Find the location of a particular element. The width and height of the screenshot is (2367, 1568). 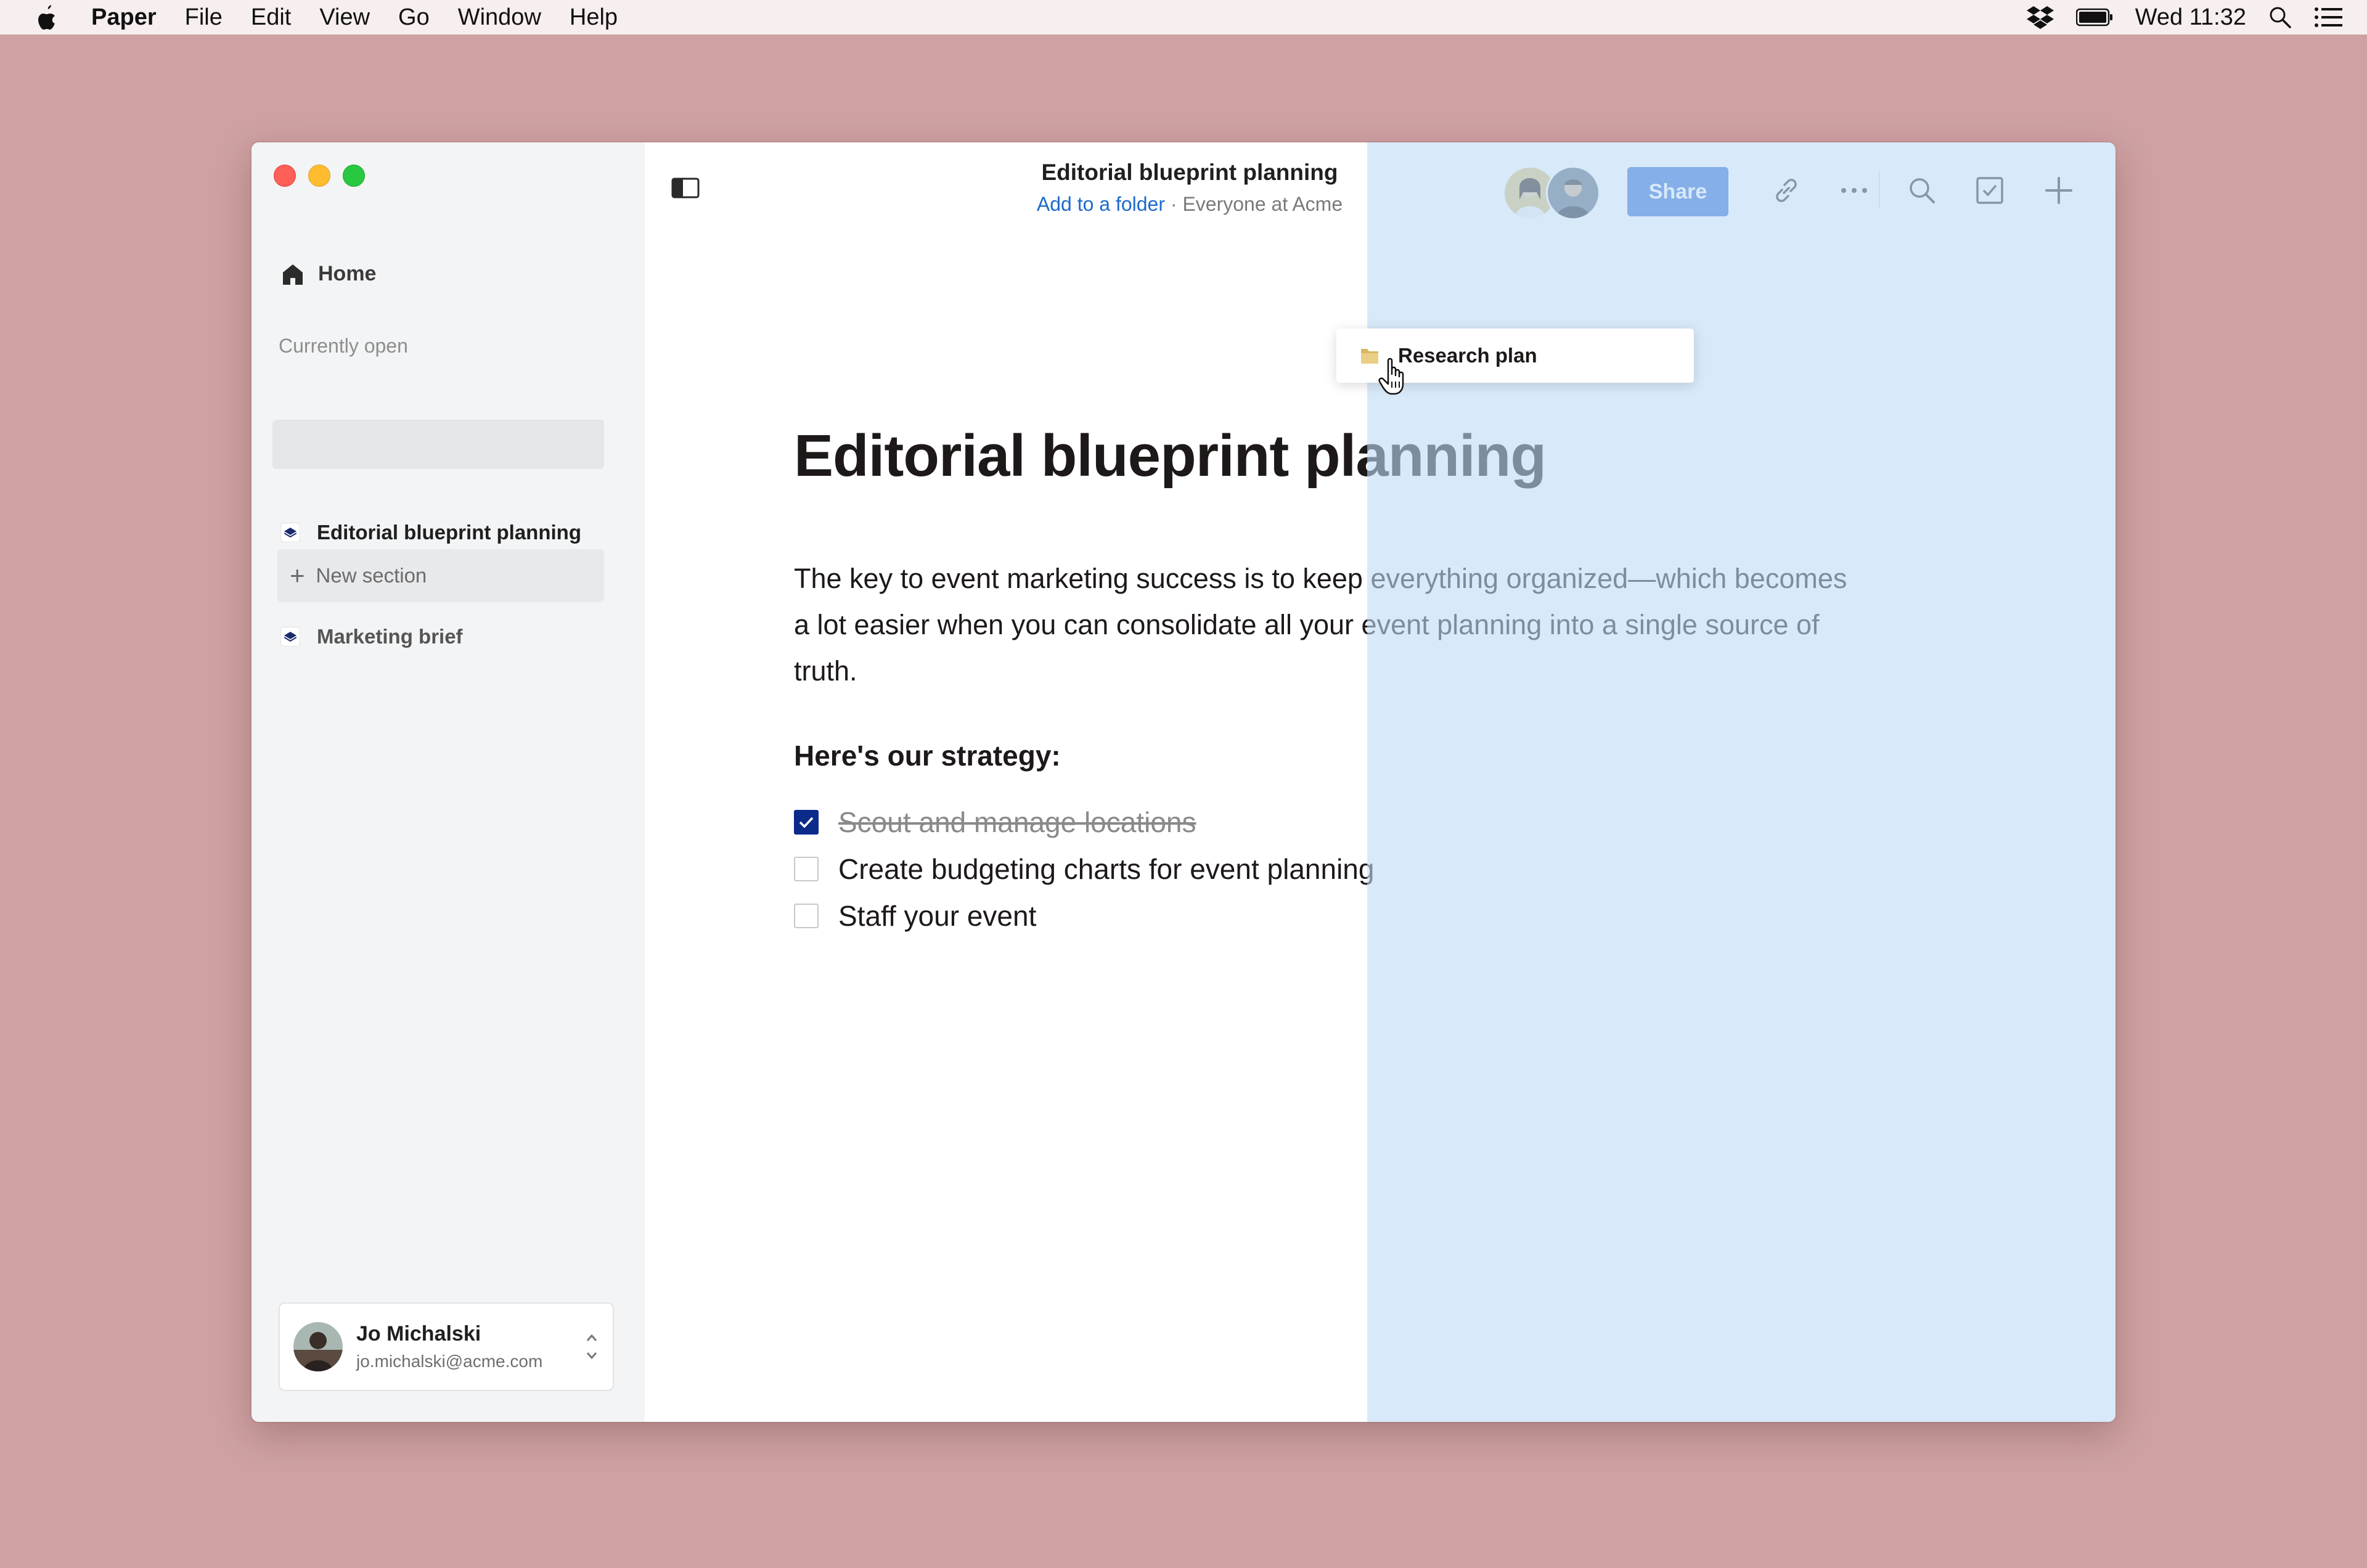

task-item: Staff your event is located at coordinates (915, 916).